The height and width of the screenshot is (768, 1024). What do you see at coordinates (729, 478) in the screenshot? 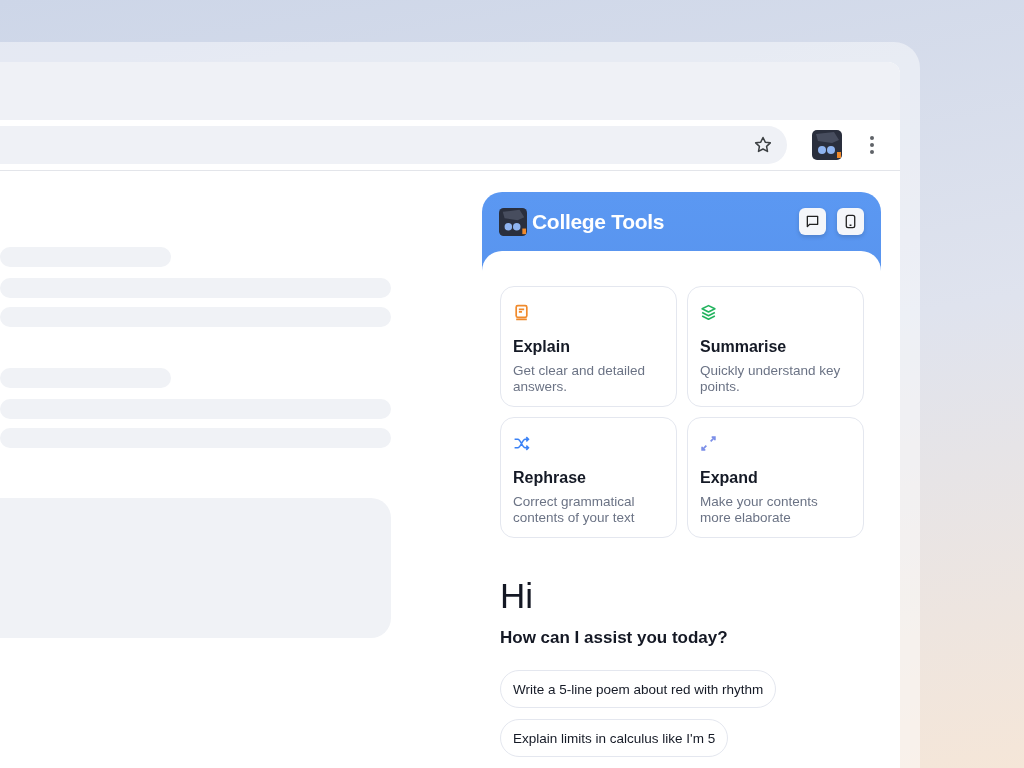
I see `tool-title: Expand` at bounding box center [729, 478].